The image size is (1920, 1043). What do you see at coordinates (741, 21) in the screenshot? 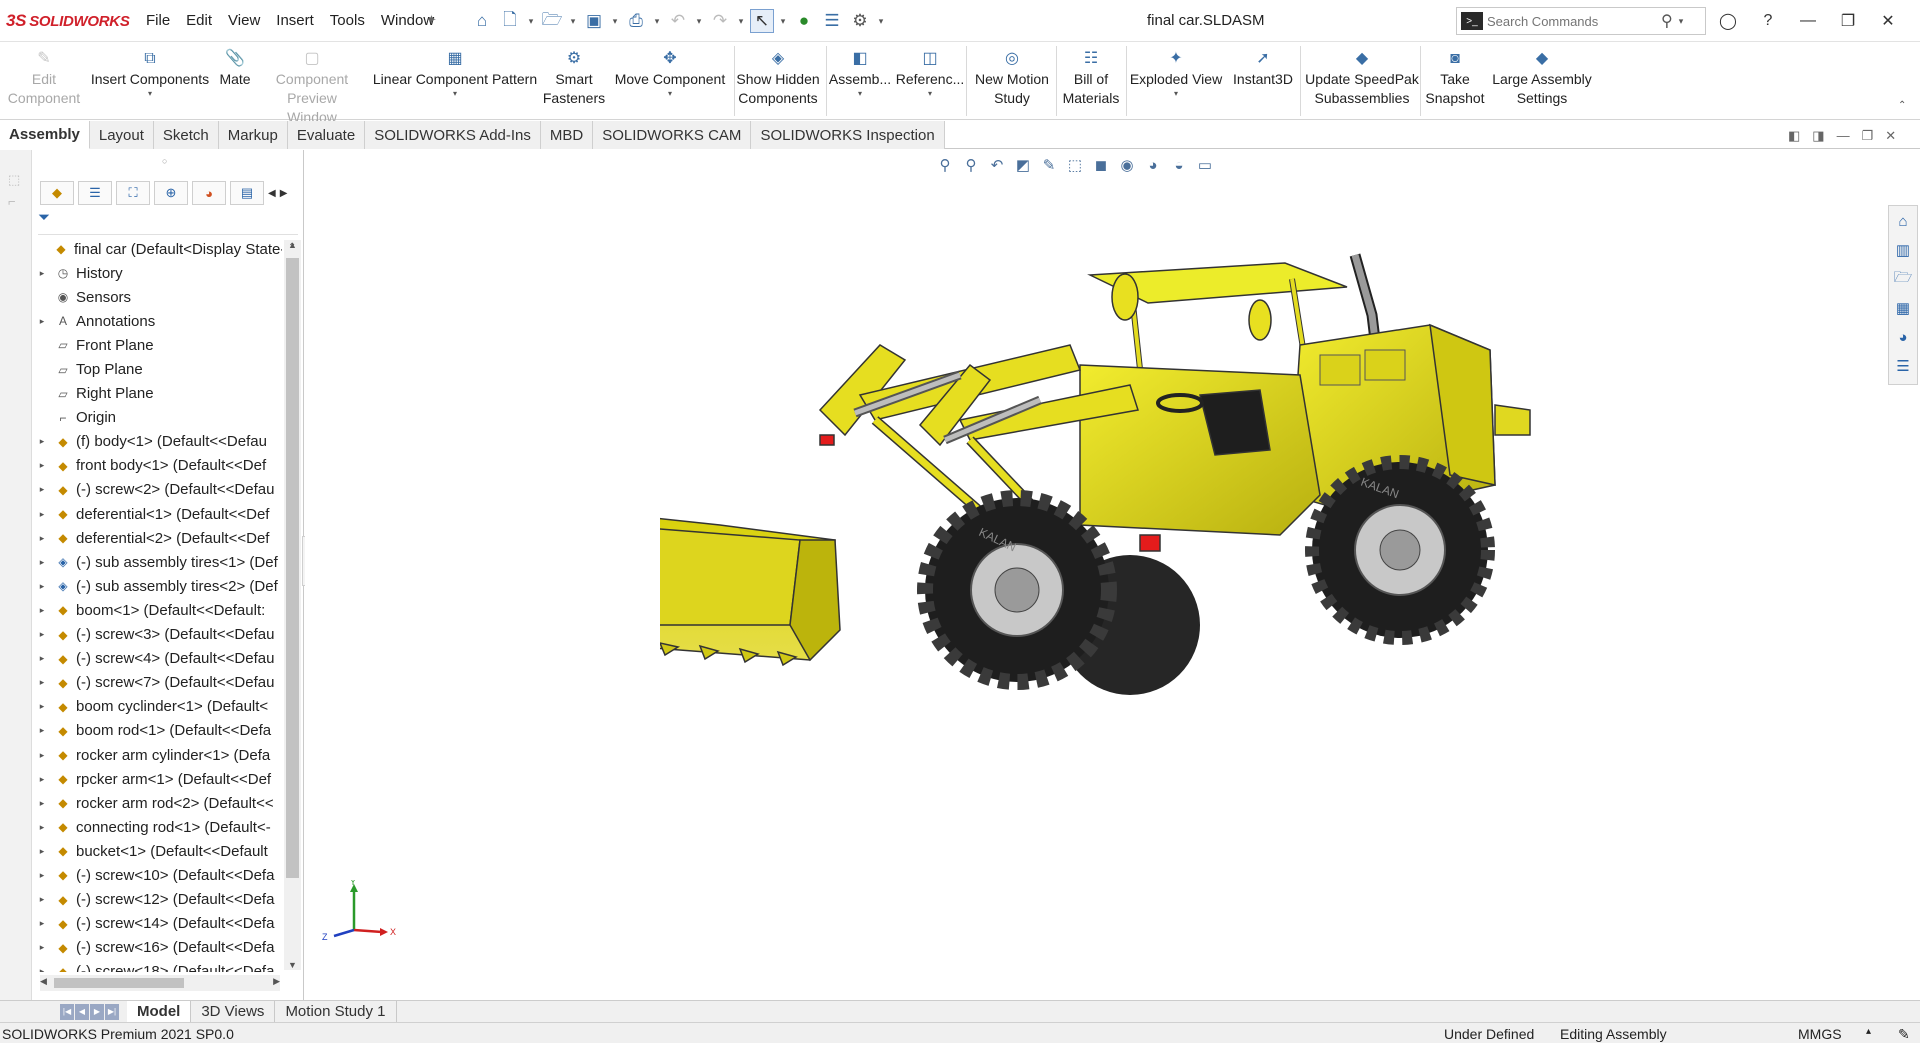
I see `redo-dropdown-icon: ▾` at bounding box center [741, 21].